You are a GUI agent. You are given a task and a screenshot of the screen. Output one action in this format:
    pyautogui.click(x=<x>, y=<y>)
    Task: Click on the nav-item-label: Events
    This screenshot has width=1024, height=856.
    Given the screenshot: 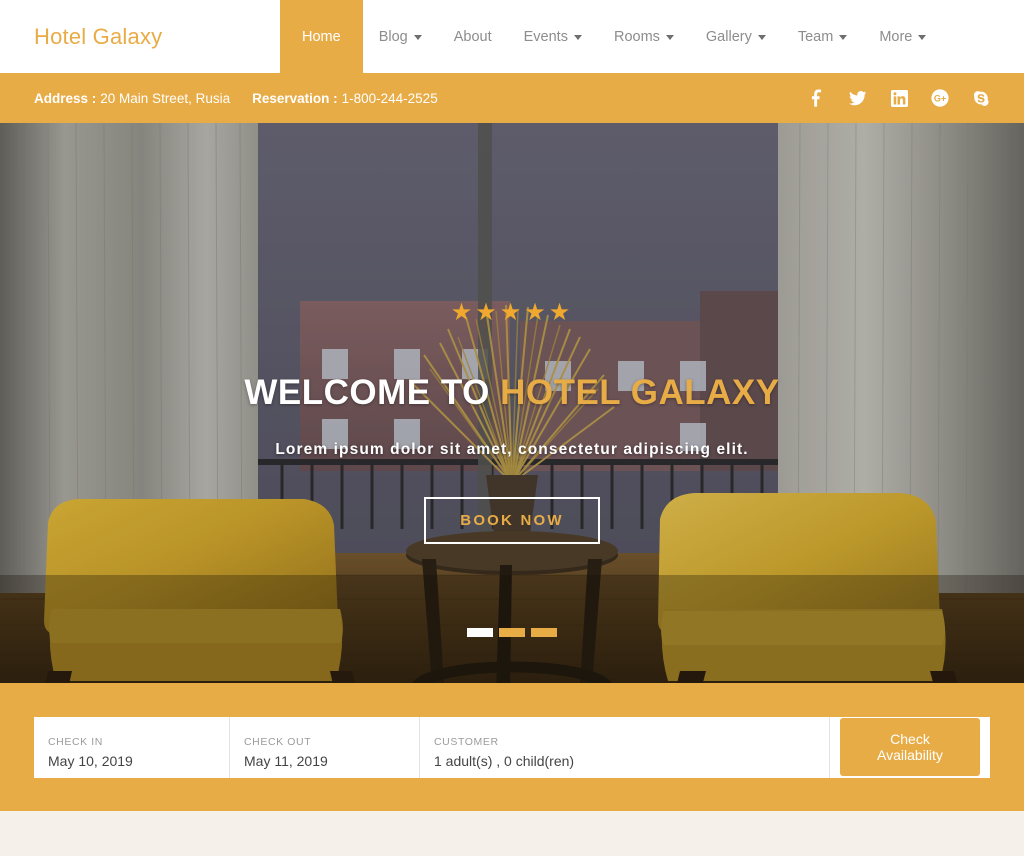 What is the action you would take?
    pyautogui.click(x=545, y=36)
    